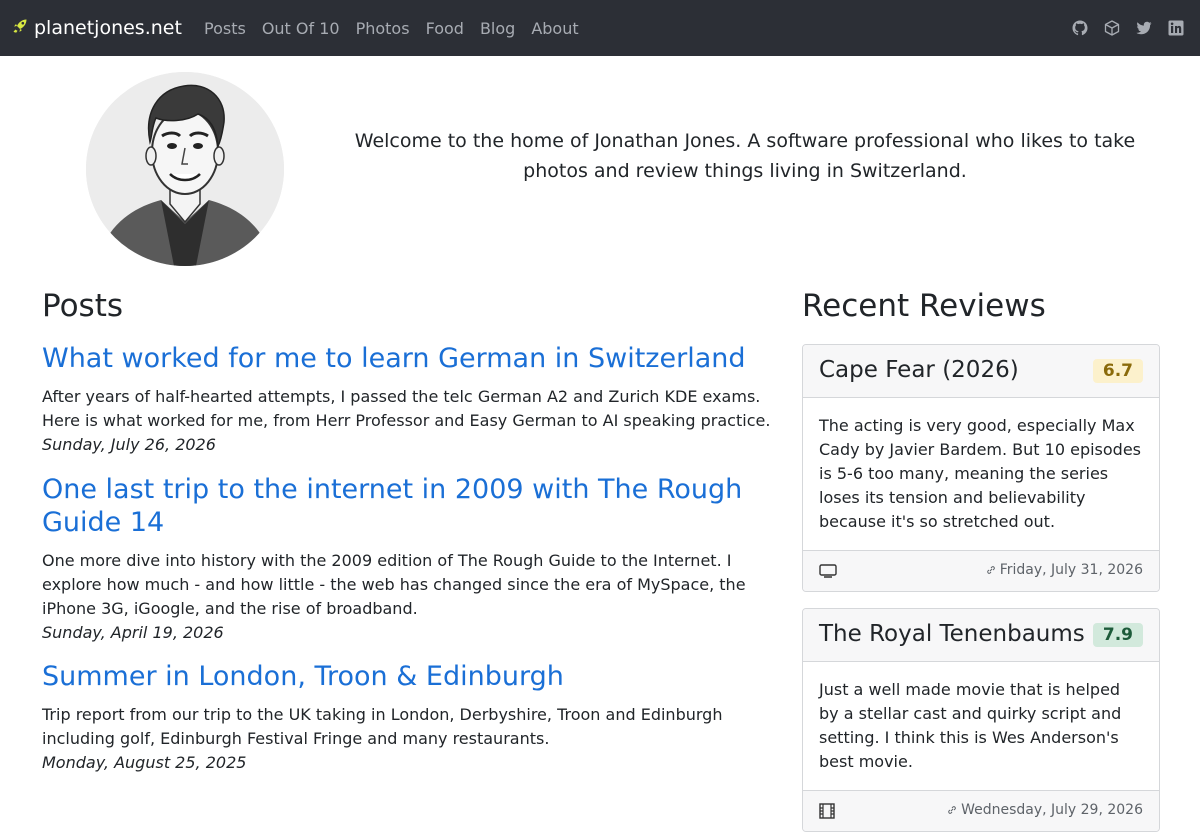 The width and height of the screenshot is (1200, 832). I want to click on tv-icon, so click(828, 572).